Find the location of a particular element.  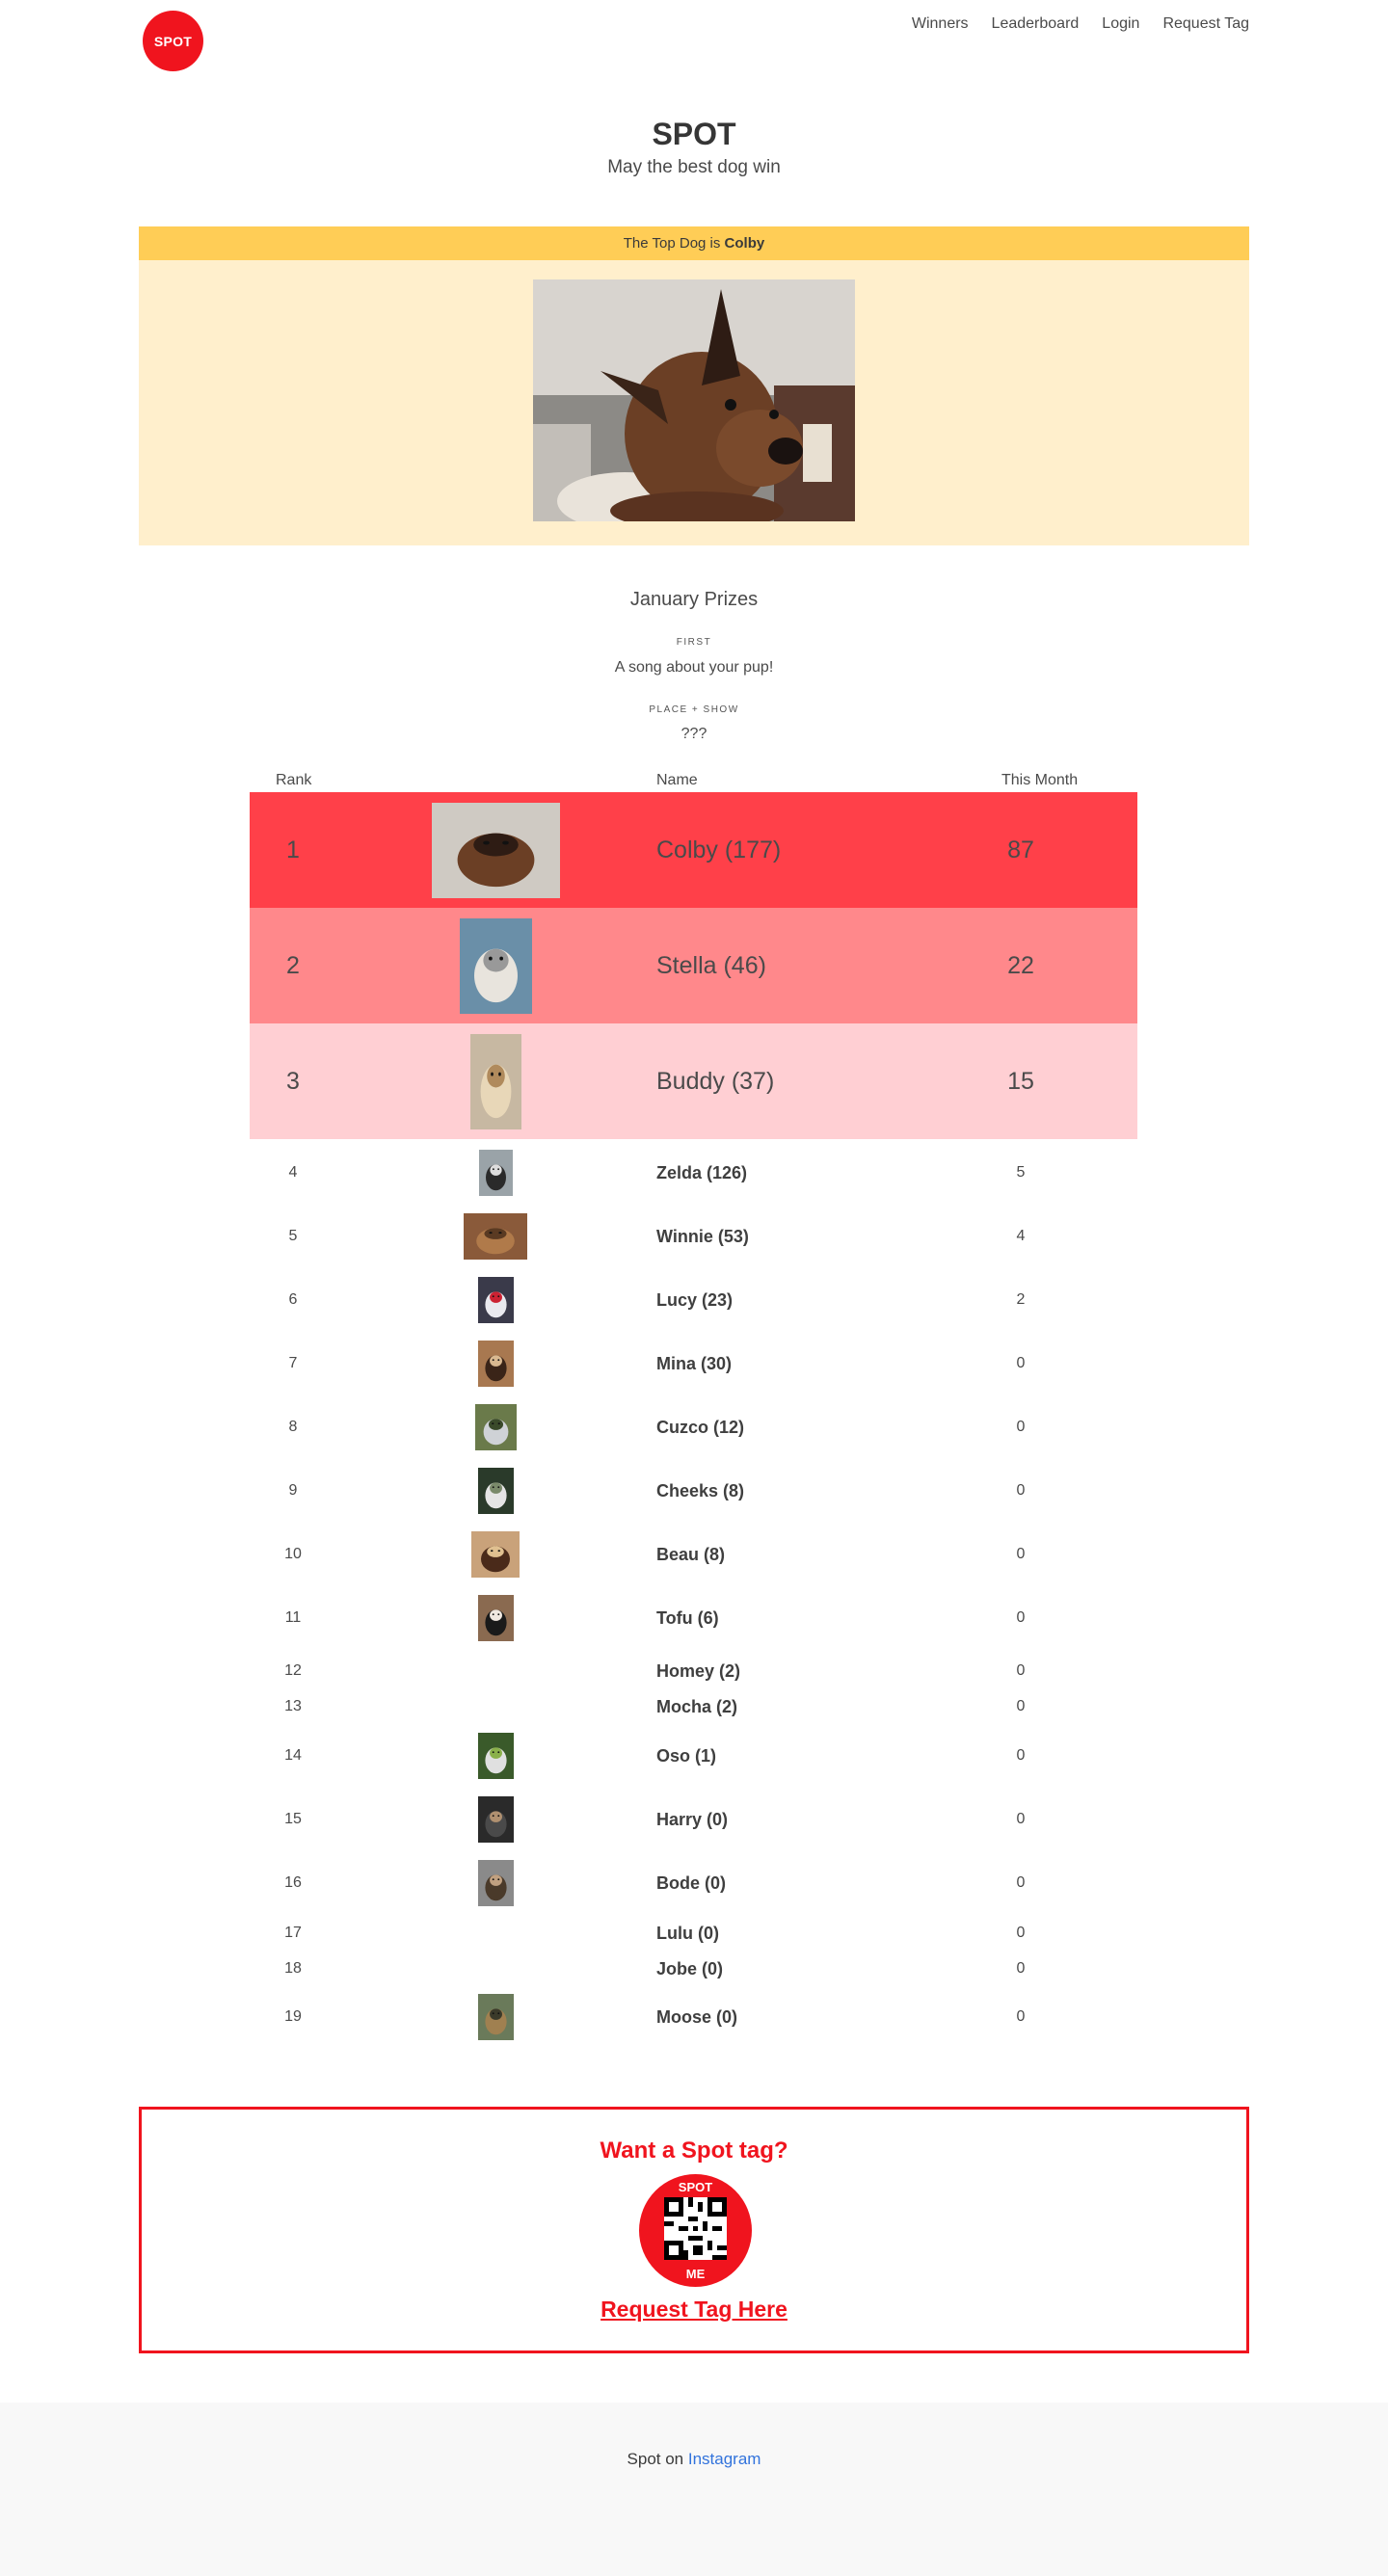

leaderboard-row: 2 Stella (46) 22 is located at coordinates (693, 965).